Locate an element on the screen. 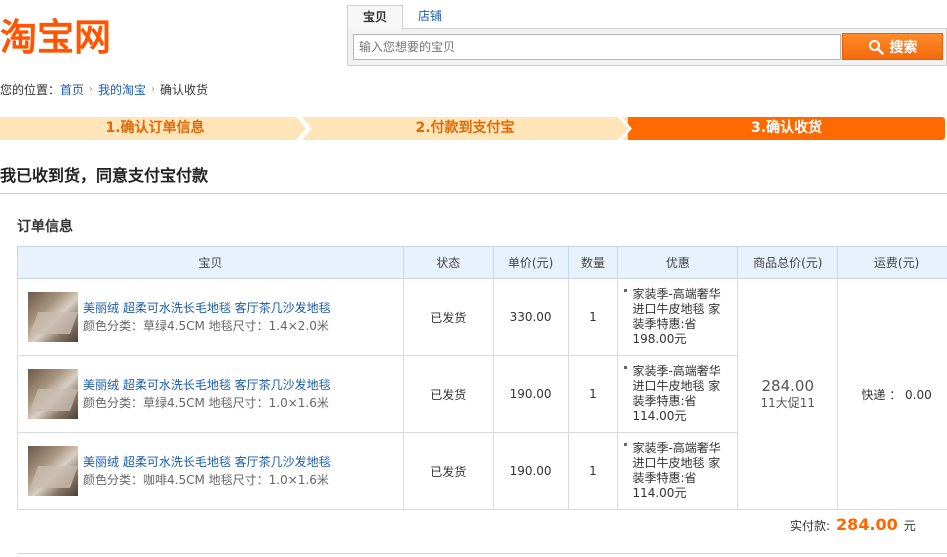 The height and width of the screenshot is (557, 947). search-tab-shop: 店铺 is located at coordinates (430, 17).